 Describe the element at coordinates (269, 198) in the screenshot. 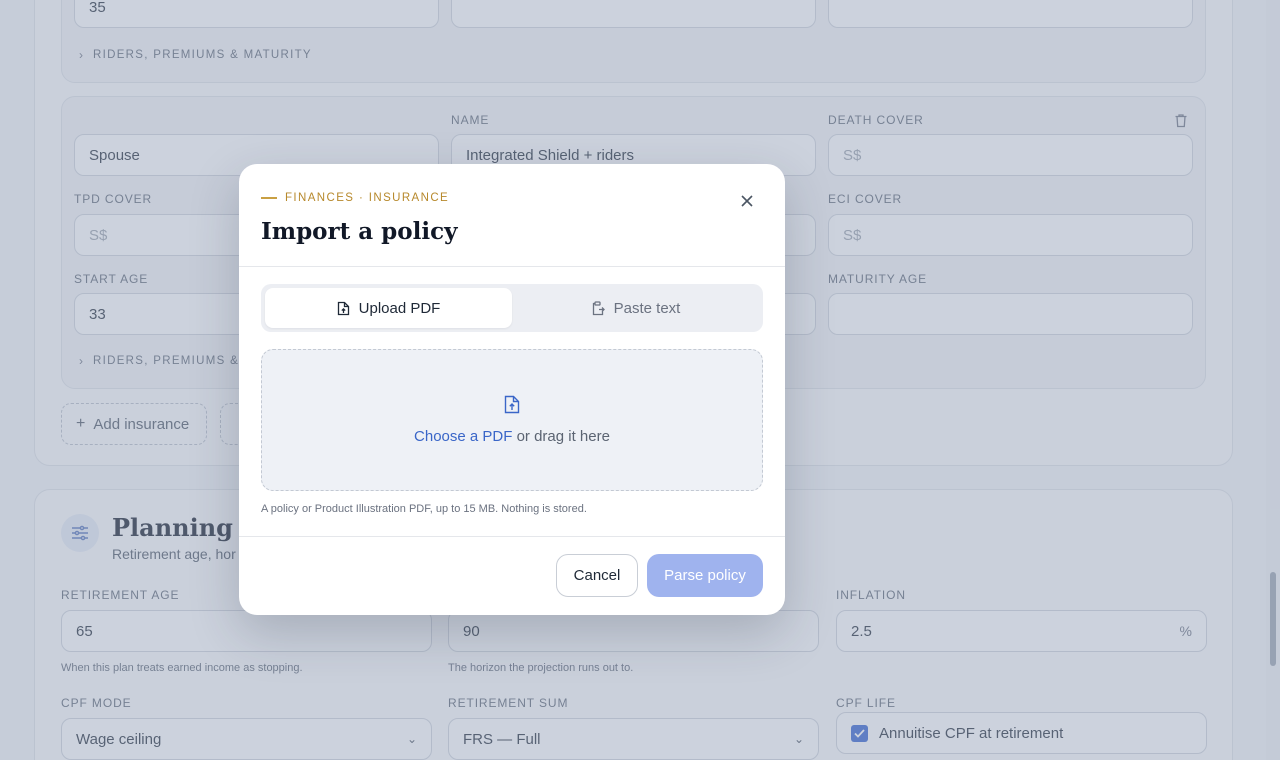

I see `eyebrow-bar` at that location.